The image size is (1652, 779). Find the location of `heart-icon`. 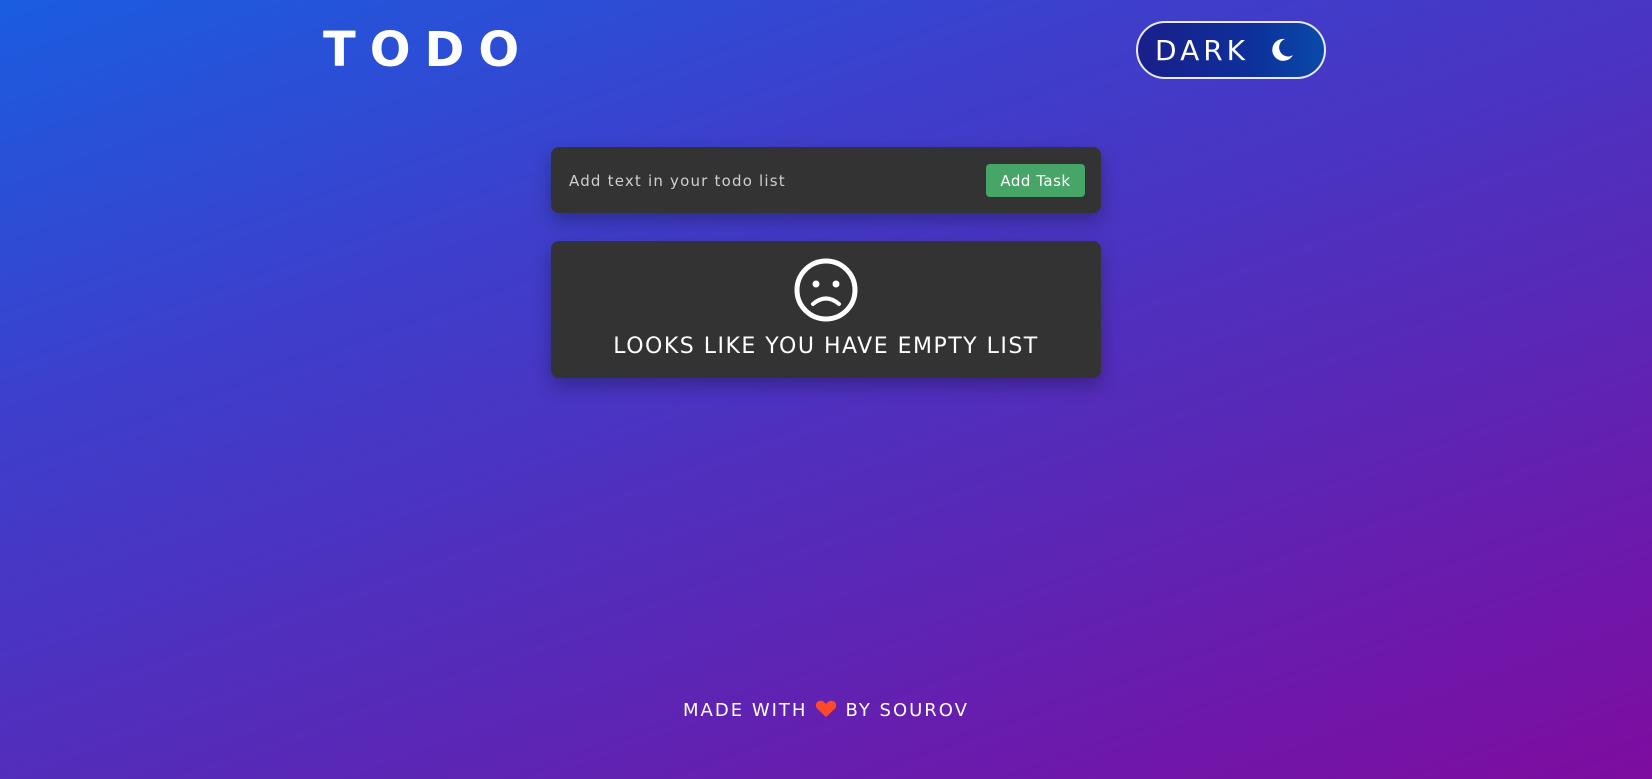

heart-icon is located at coordinates (826, 709).